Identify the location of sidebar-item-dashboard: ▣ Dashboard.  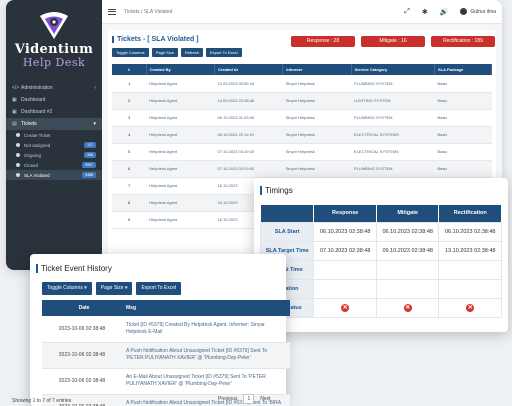
(54, 100).